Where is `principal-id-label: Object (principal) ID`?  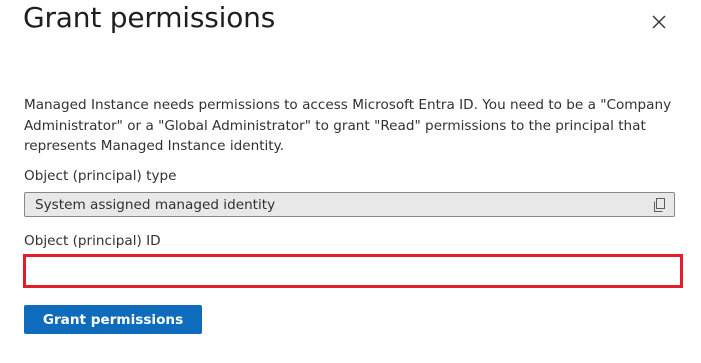
principal-id-label: Object (principal) ID is located at coordinates (92, 241).